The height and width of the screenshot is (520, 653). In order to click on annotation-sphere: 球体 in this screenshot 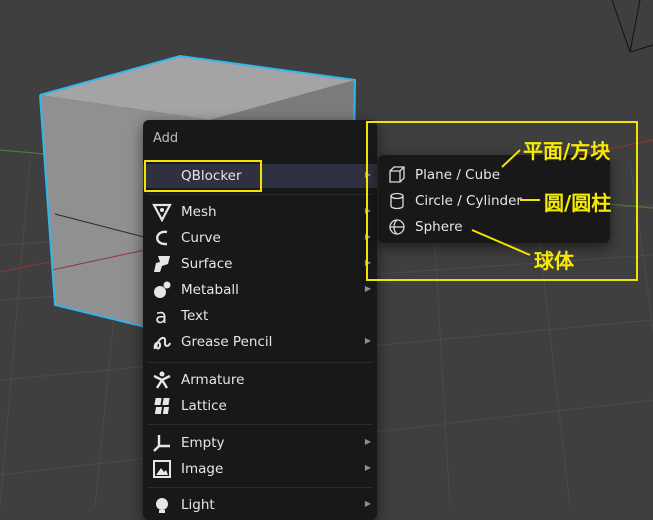, I will do `click(554, 261)`.